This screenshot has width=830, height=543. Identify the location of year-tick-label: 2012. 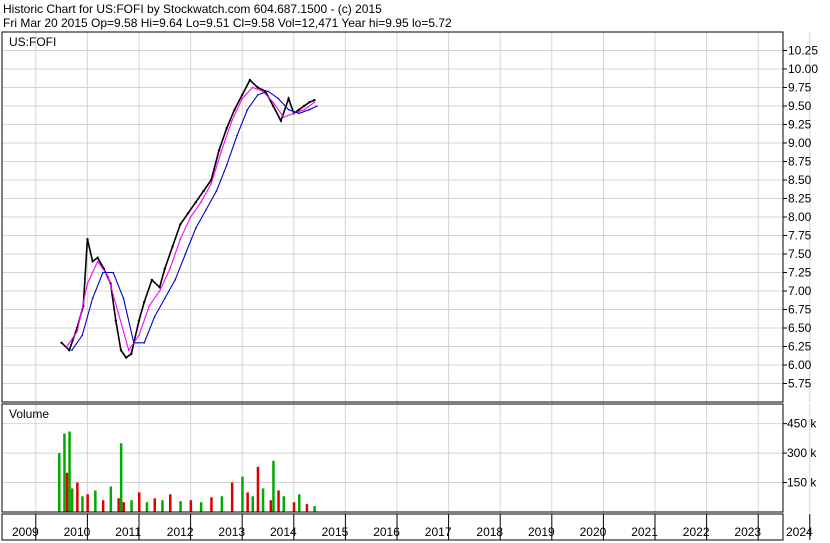
(180, 532).